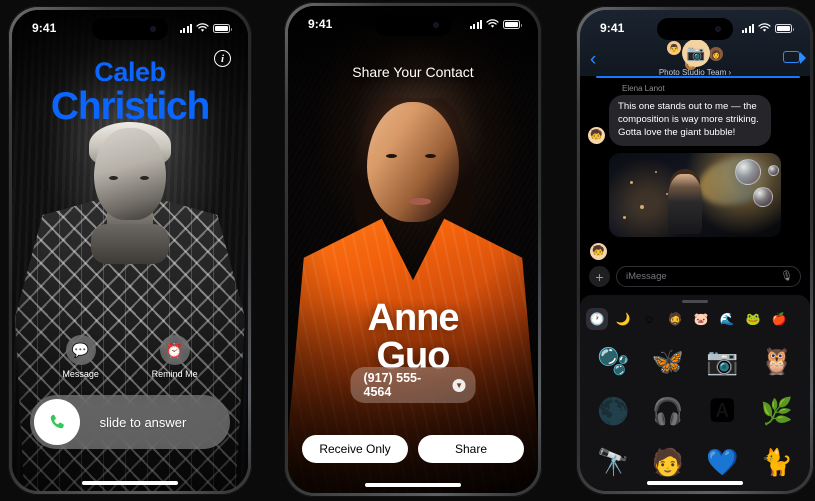 This screenshot has width=815, height=501. What do you see at coordinates (753, 319) in the screenshot?
I see `app-green-tab: 🐸` at bounding box center [753, 319].